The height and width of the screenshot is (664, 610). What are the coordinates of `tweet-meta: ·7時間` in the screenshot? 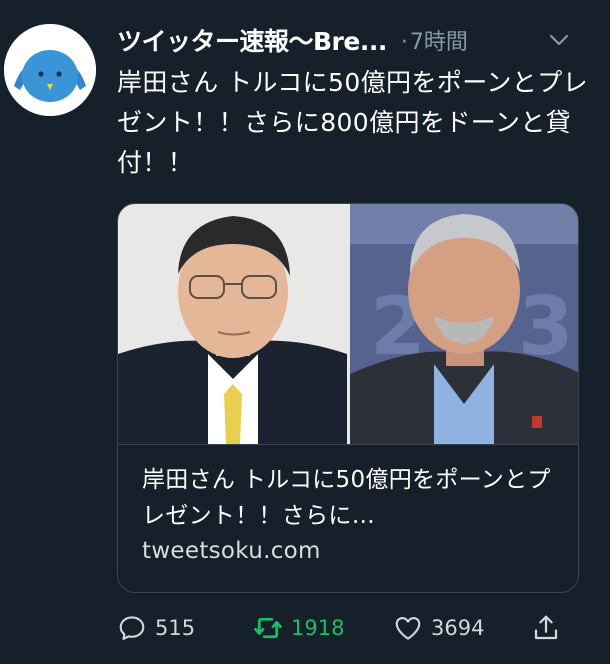 It's located at (434, 40).